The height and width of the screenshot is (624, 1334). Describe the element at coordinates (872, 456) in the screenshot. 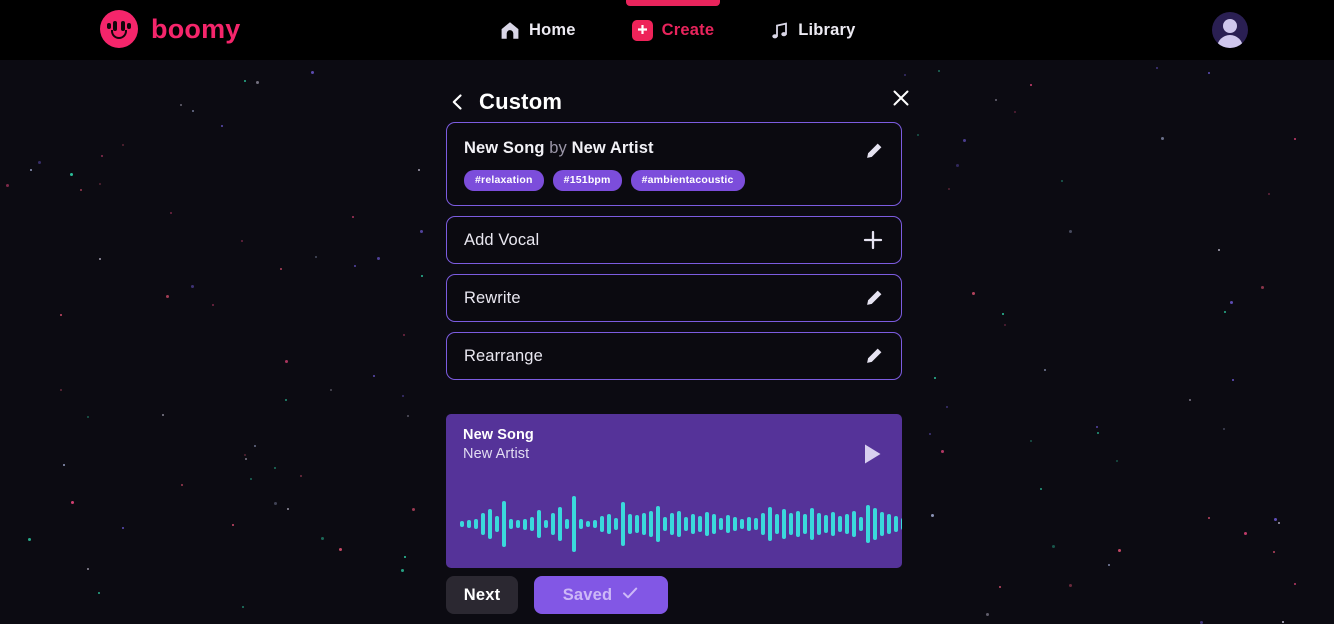

I see `play-triangle-icon` at that location.